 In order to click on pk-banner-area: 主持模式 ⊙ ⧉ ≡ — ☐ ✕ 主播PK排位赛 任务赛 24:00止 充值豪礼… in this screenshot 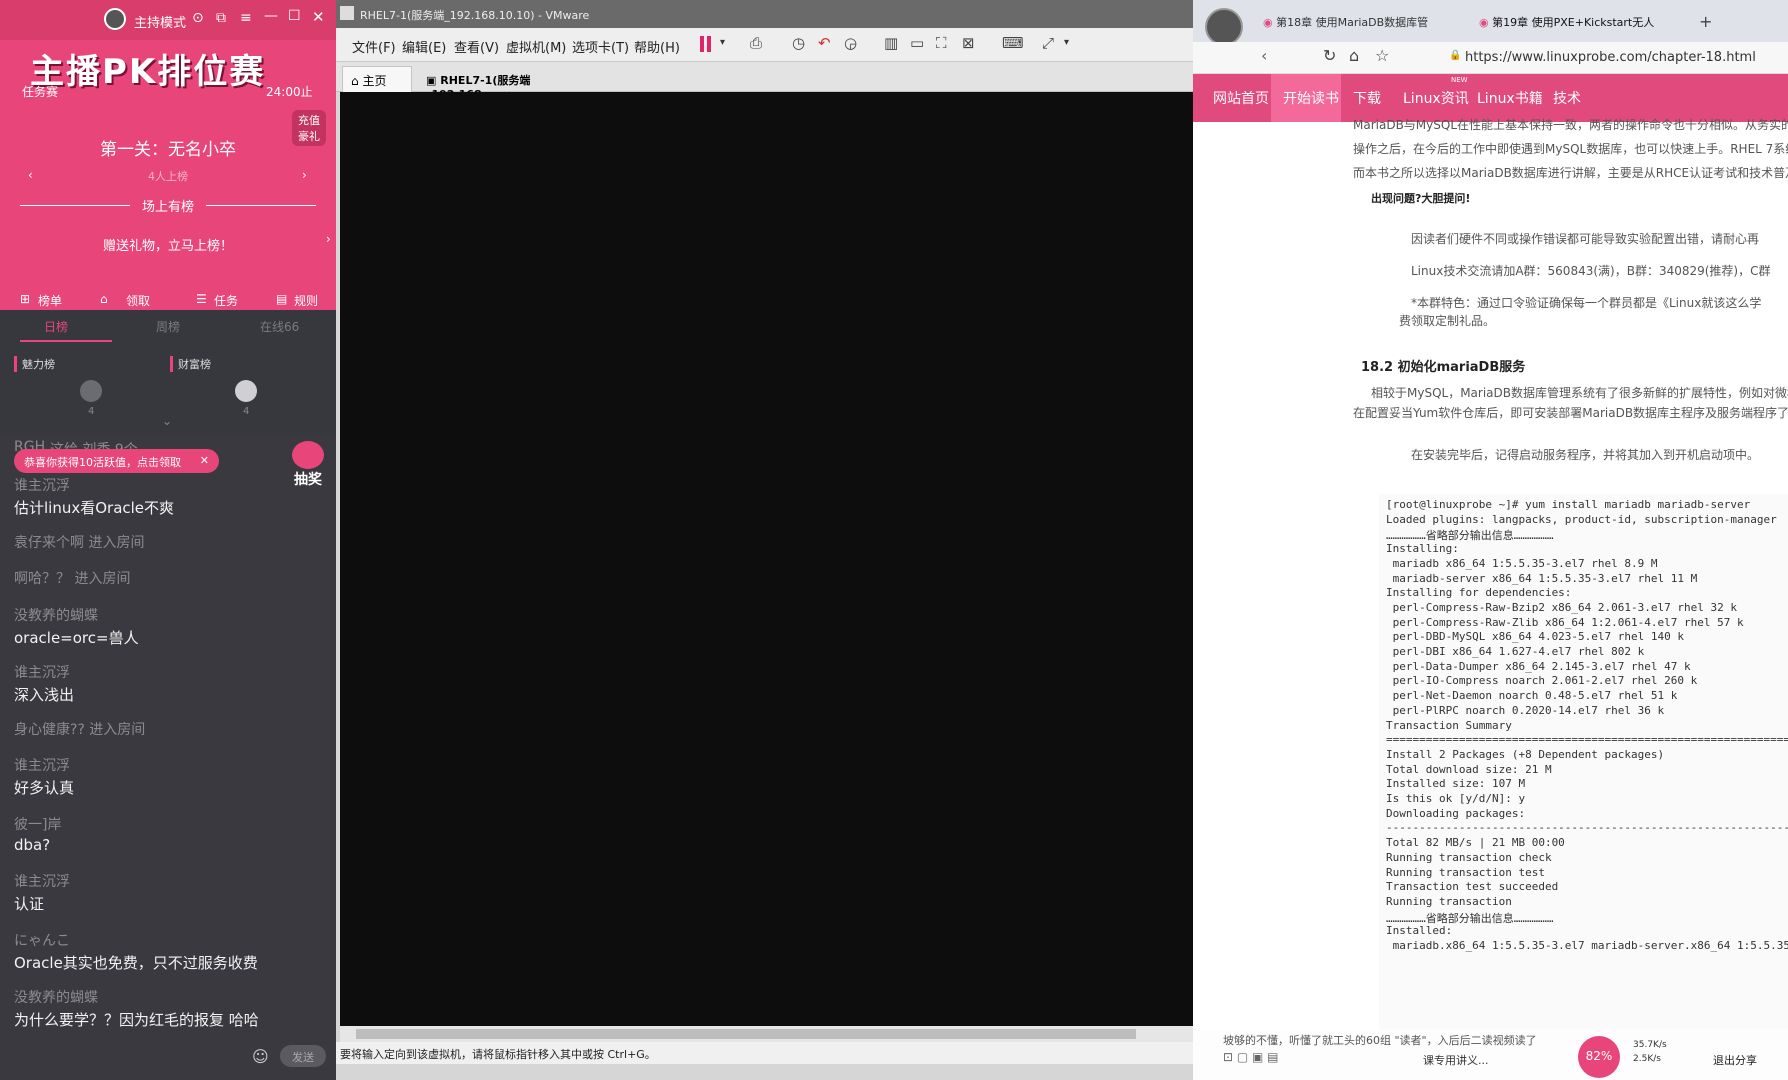, I will do `click(168, 155)`.